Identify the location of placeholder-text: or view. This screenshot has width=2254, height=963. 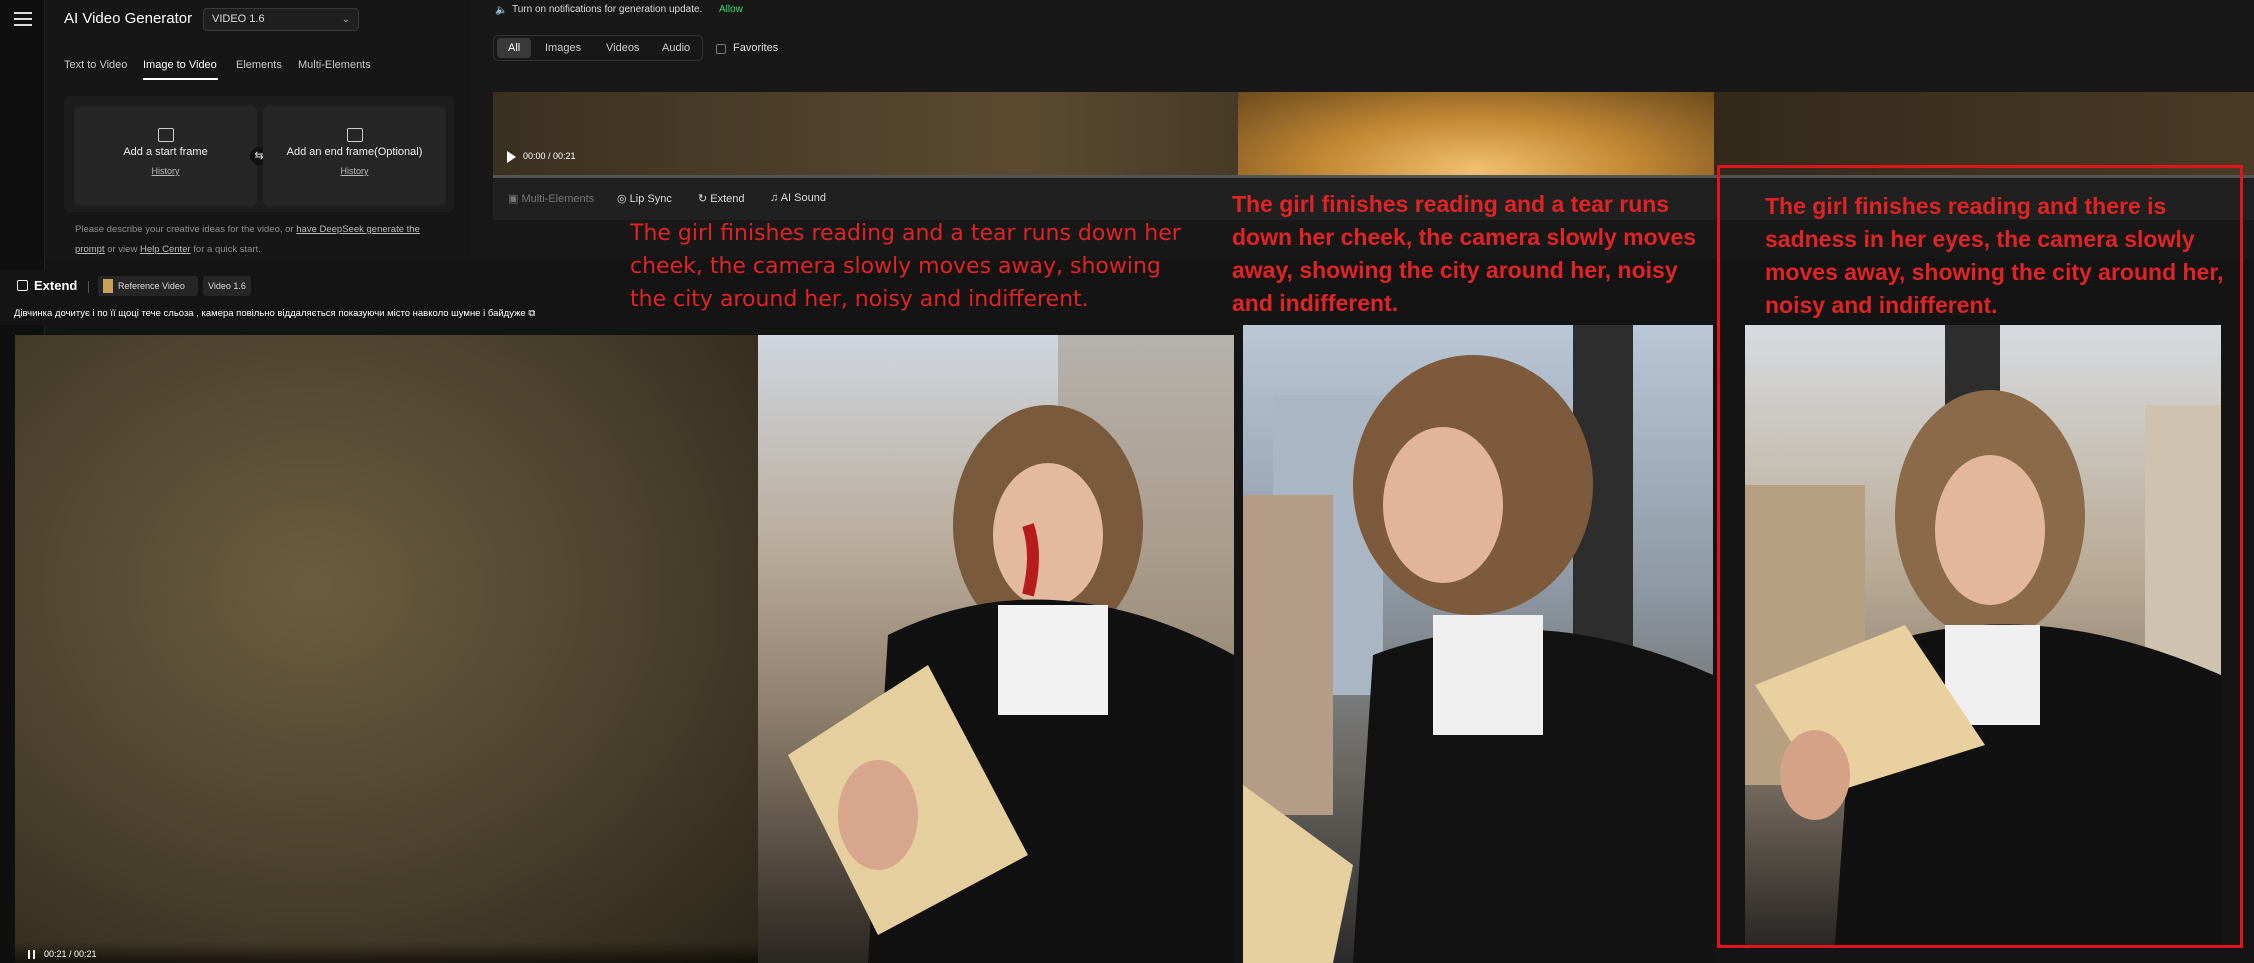
(122, 249).